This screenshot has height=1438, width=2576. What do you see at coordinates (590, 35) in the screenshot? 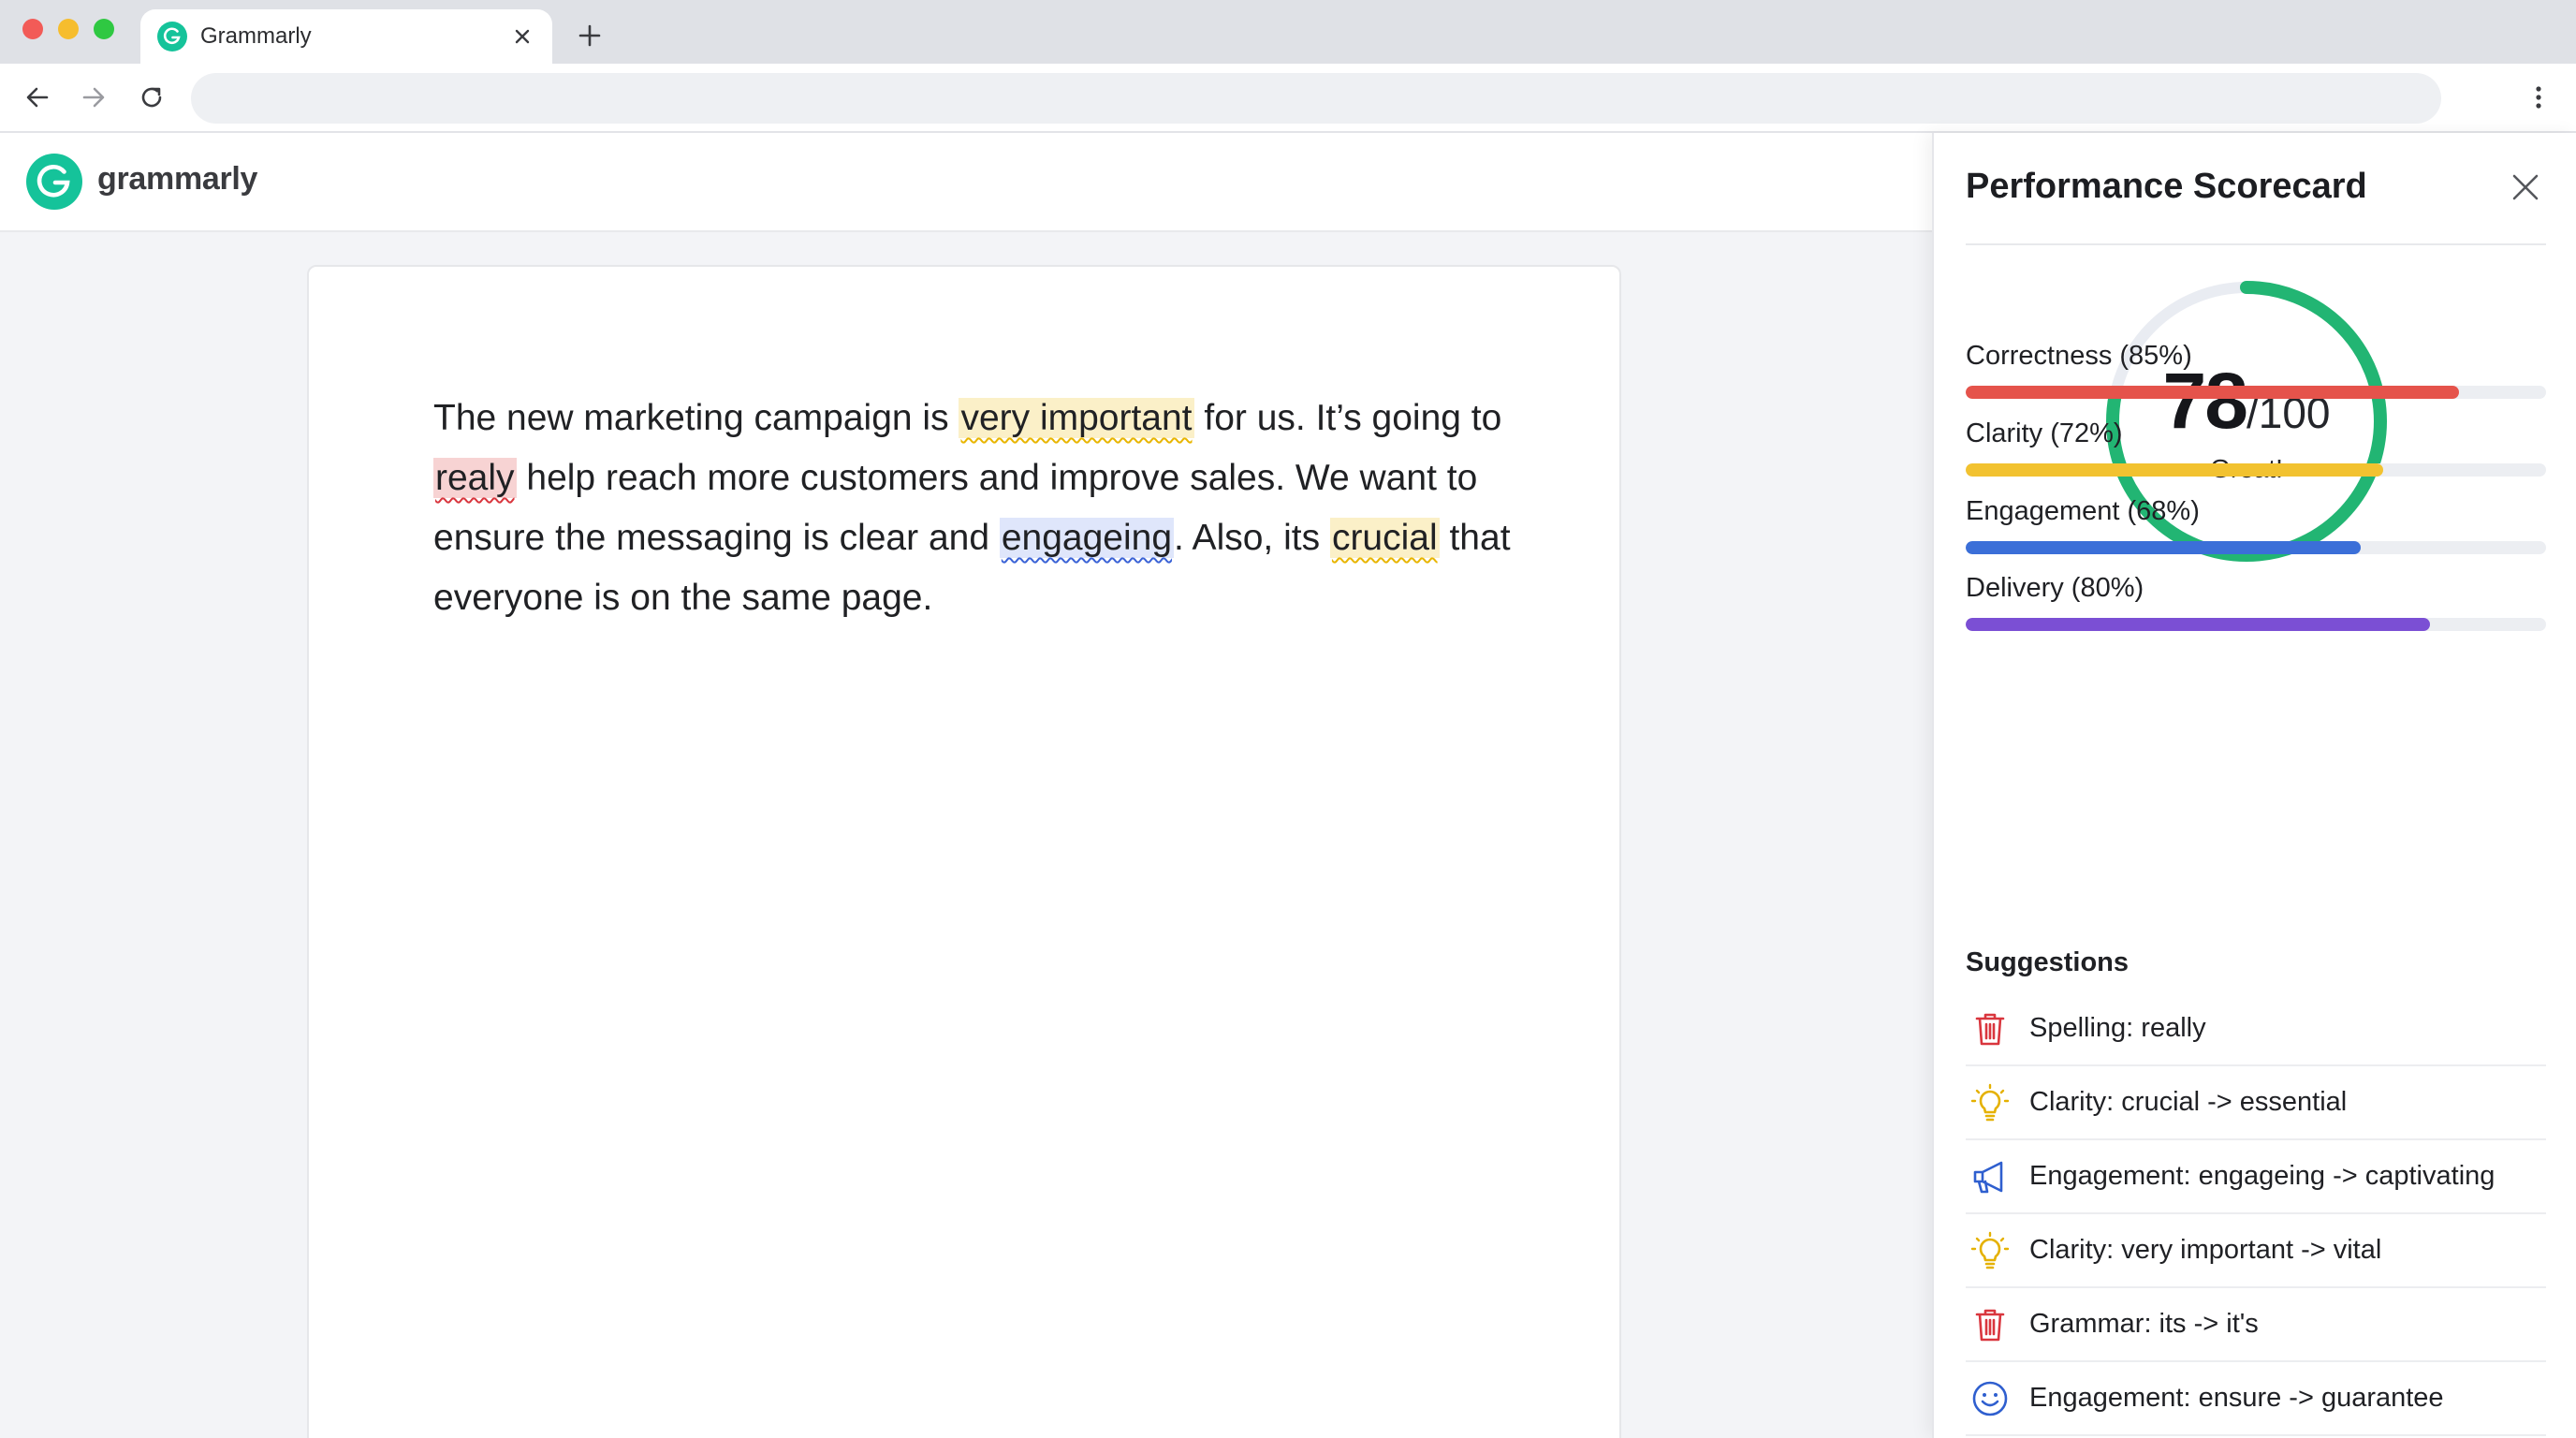
I see `new-tab-icon` at bounding box center [590, 35].